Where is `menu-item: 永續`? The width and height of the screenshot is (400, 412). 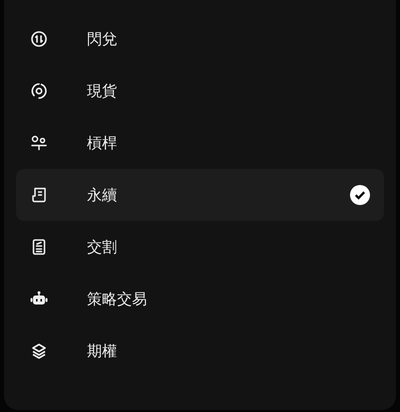 menu-item: 永續 is located at coordinates (200, 195).